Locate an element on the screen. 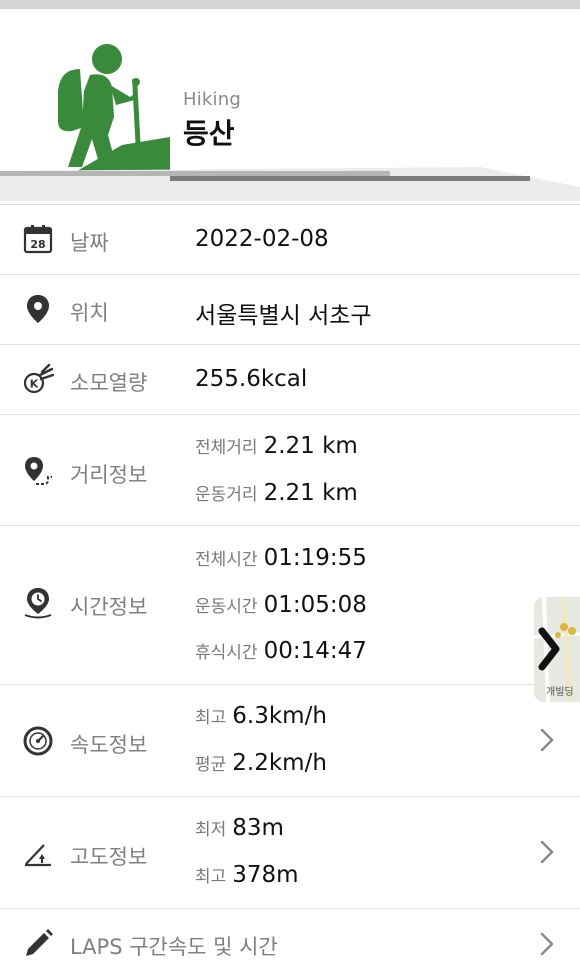 This screenshot has width=580, height=979. altitude-icon is located at coordinates (38, 855).